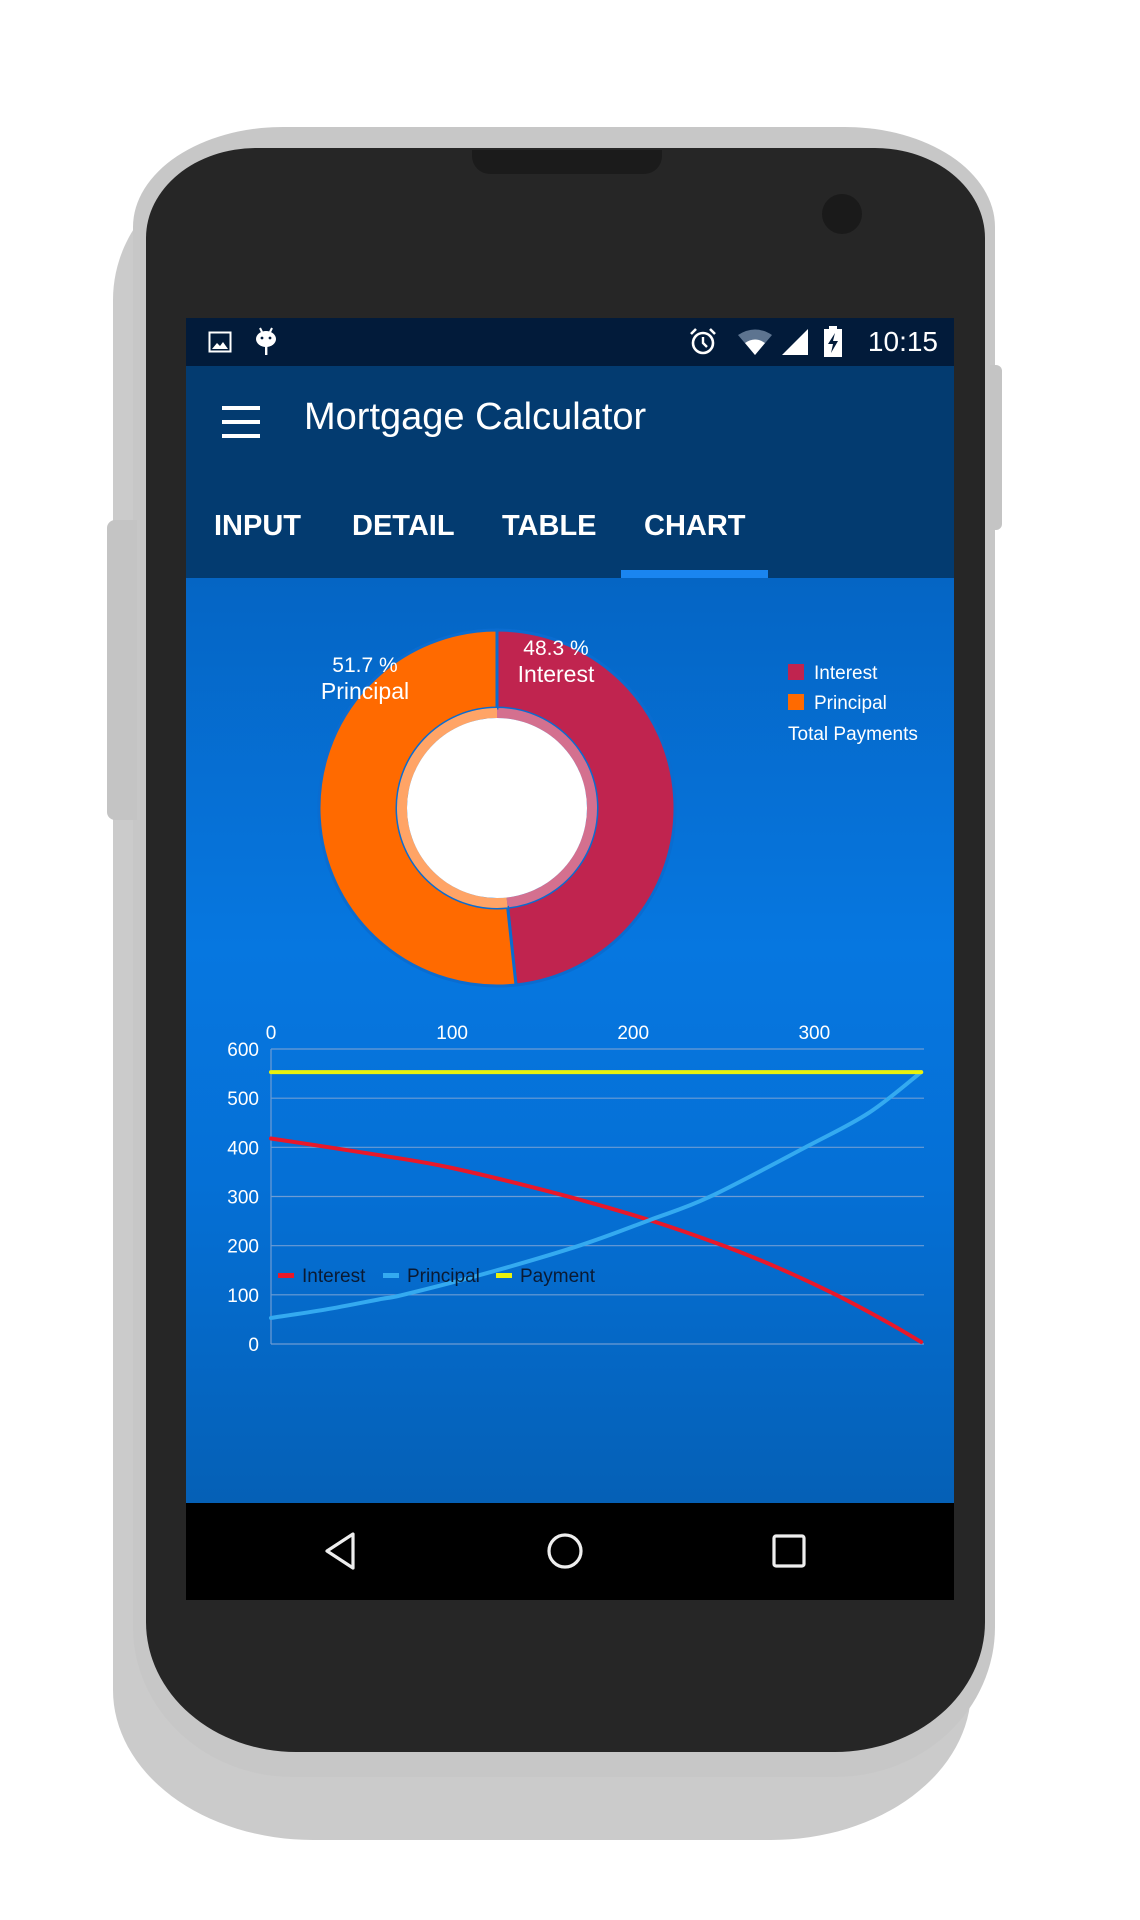 The width and height of the screenshot is (1140, 1920). I want to click on x-tick-label: 0, so click(271, 1033).